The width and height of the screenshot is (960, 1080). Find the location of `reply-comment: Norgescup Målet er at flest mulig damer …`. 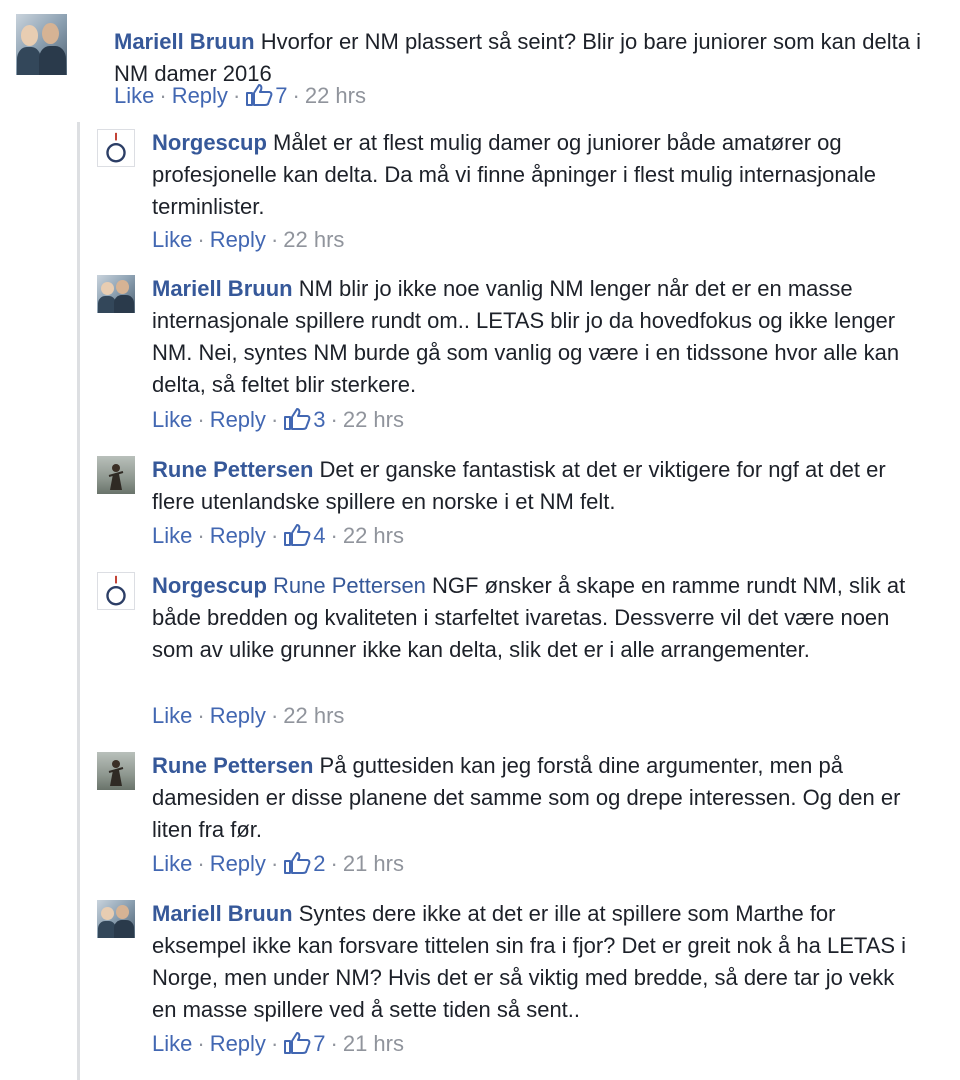

reply-comment: Norgescup Målet er at flest mulig damer … is located at coordinates (517, 189).